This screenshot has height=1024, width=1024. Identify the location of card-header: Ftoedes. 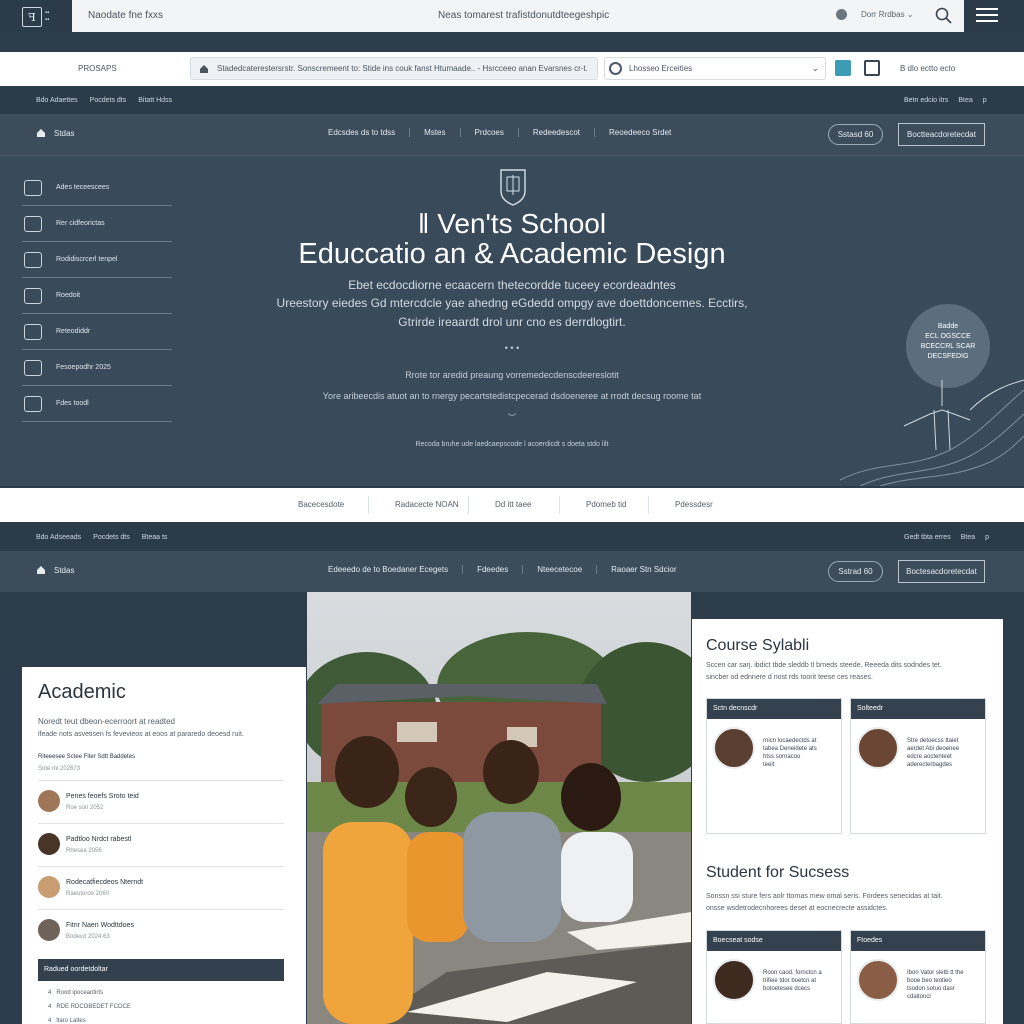
(918, 941).